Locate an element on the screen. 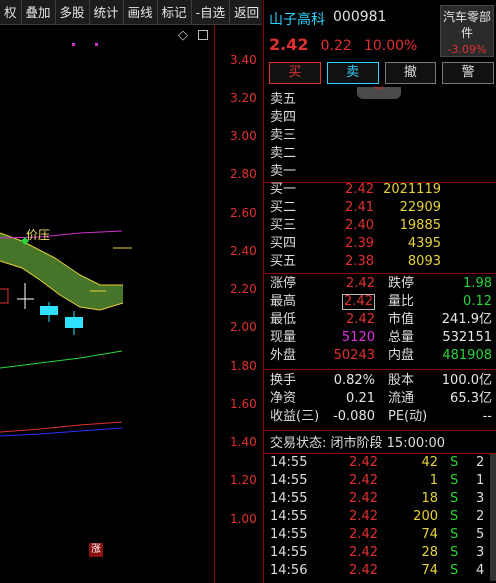  stats-row: 现量 5120 总量 532151 is located at coordinates (380, 338).